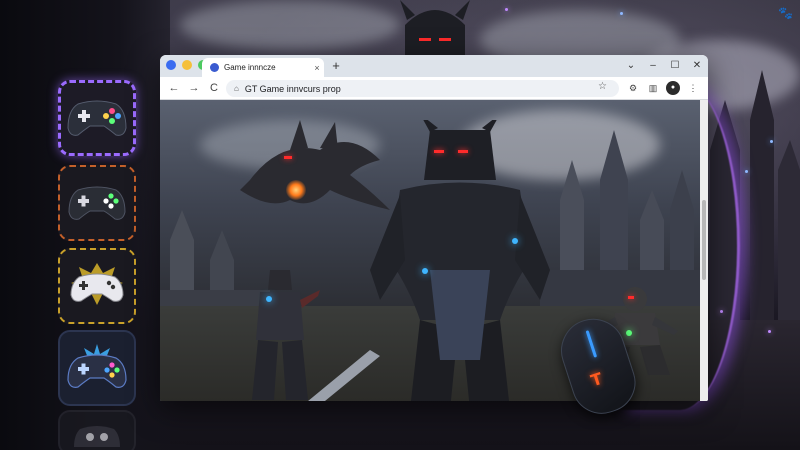  Describe the element at coordinates (214, 67) in the screenshot. I see `favicon-icon` at that location.